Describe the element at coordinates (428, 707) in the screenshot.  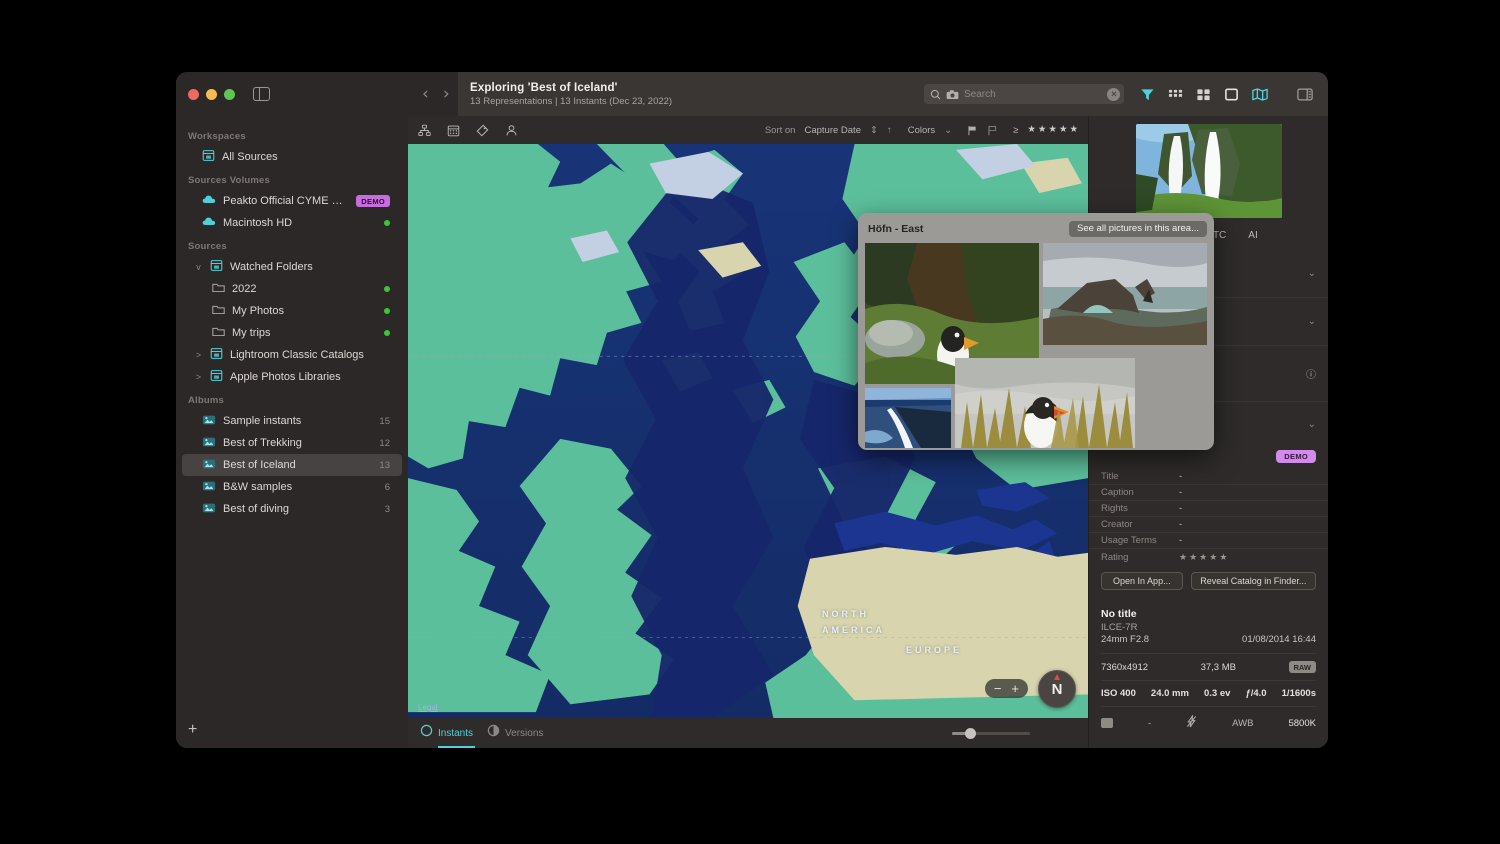
I see `map-legal-link: Legal` at that location.